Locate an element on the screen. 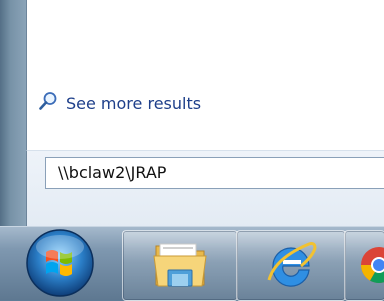 Image resolution: width=384 pixels, height=301 pixels. search-input-value: \\bclaw2\JRAP is located at coordinates (112, 172).